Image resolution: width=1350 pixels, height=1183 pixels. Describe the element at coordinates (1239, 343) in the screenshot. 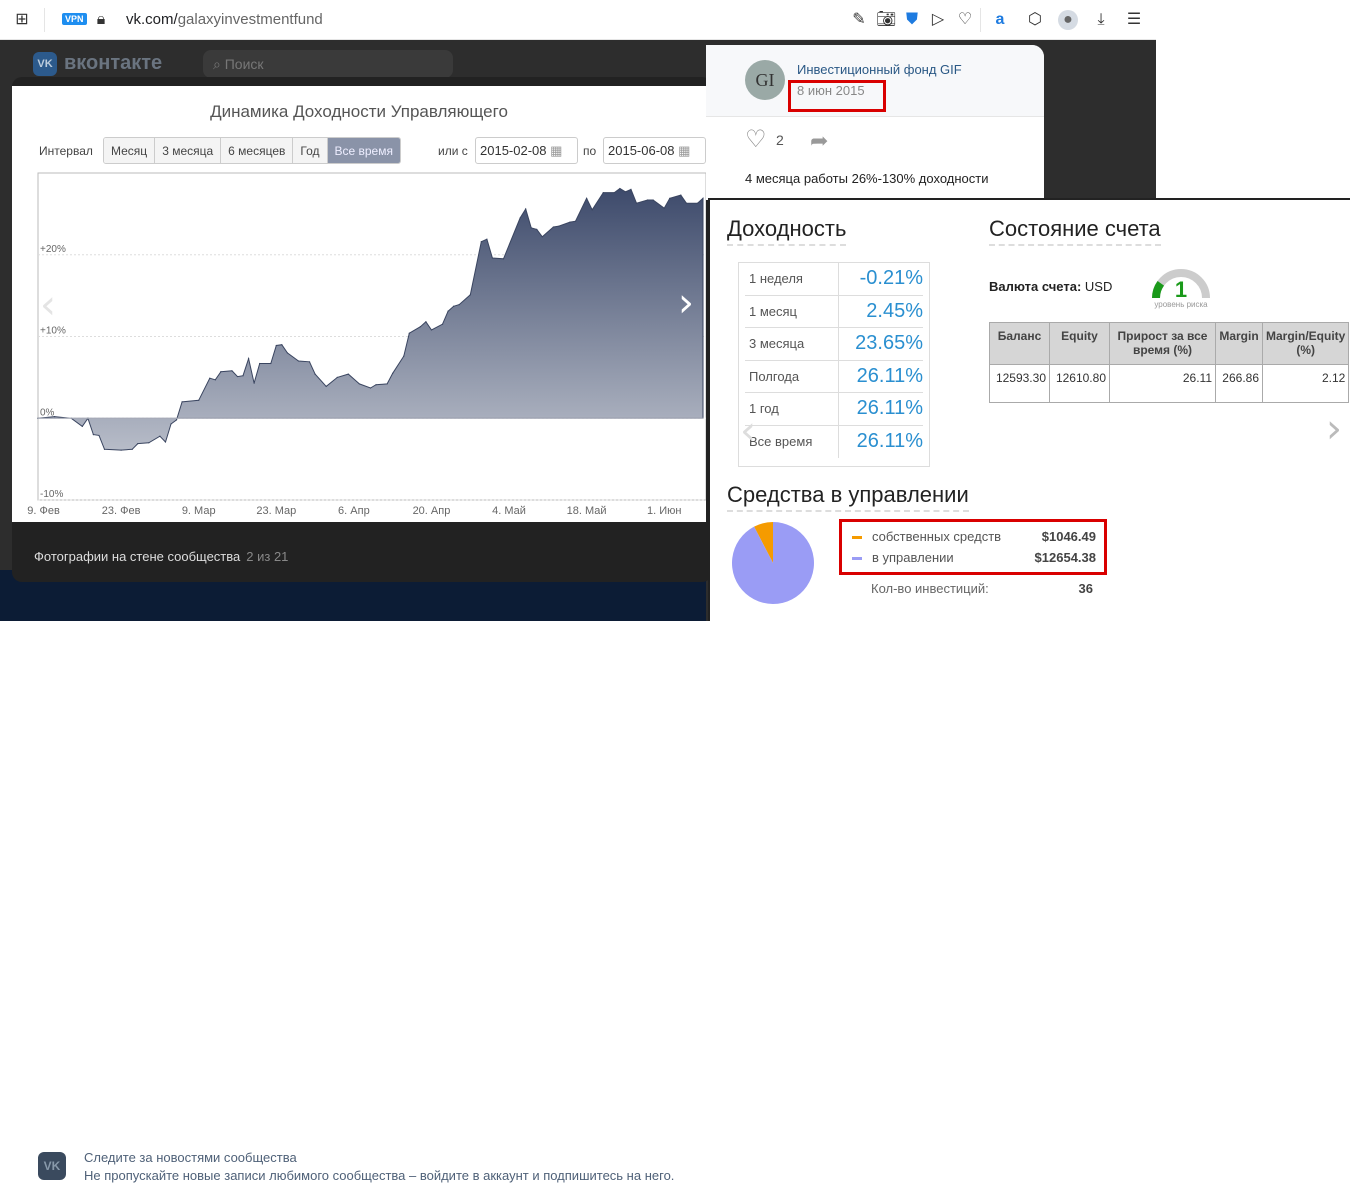

I see `col-margin: Margin` at that location.